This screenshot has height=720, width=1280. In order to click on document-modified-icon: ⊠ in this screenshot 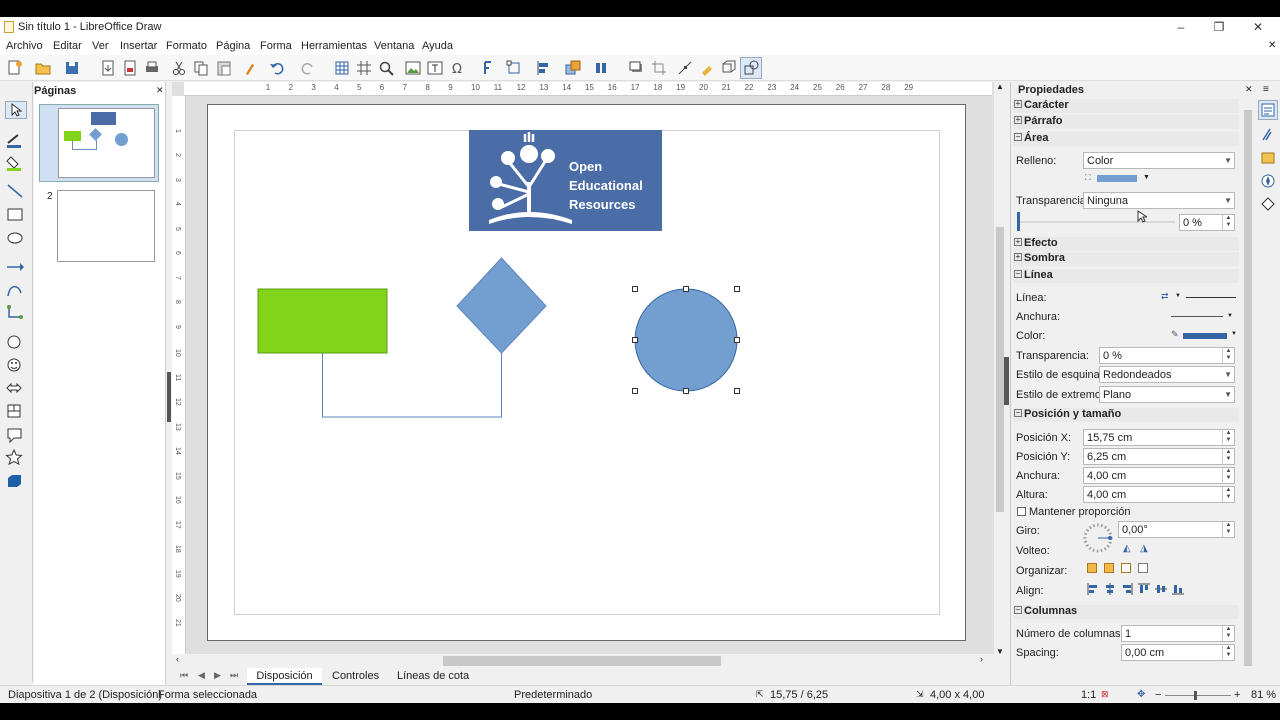, I will do `click(1105, 694)`.